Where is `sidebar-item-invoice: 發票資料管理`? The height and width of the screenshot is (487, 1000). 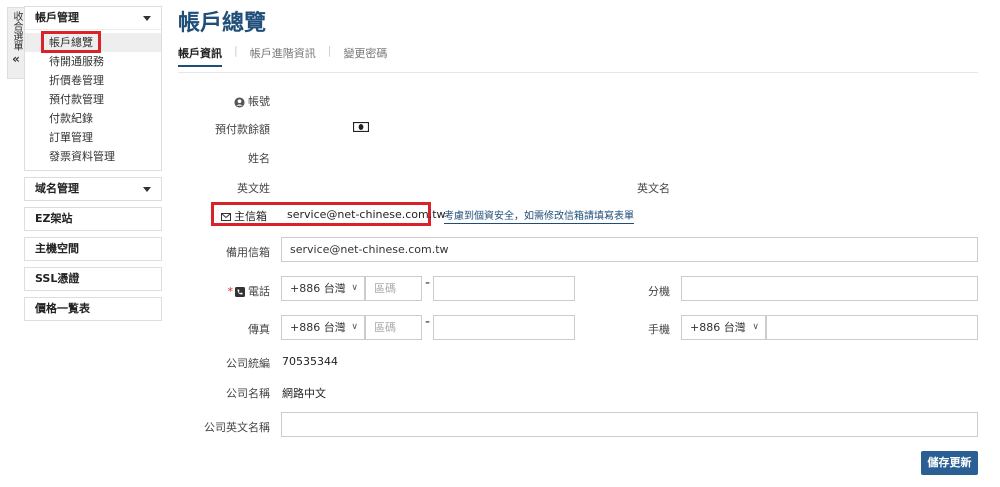
sidebar-item-invoice: 發票資料管理 is located at coordinates (93, 156).